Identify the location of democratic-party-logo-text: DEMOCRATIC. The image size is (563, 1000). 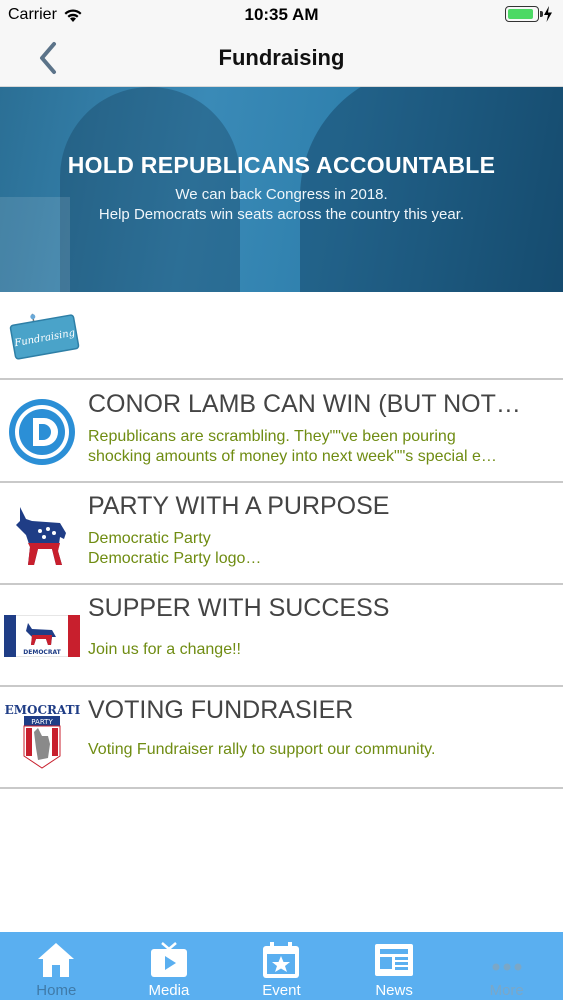
(42, 710).